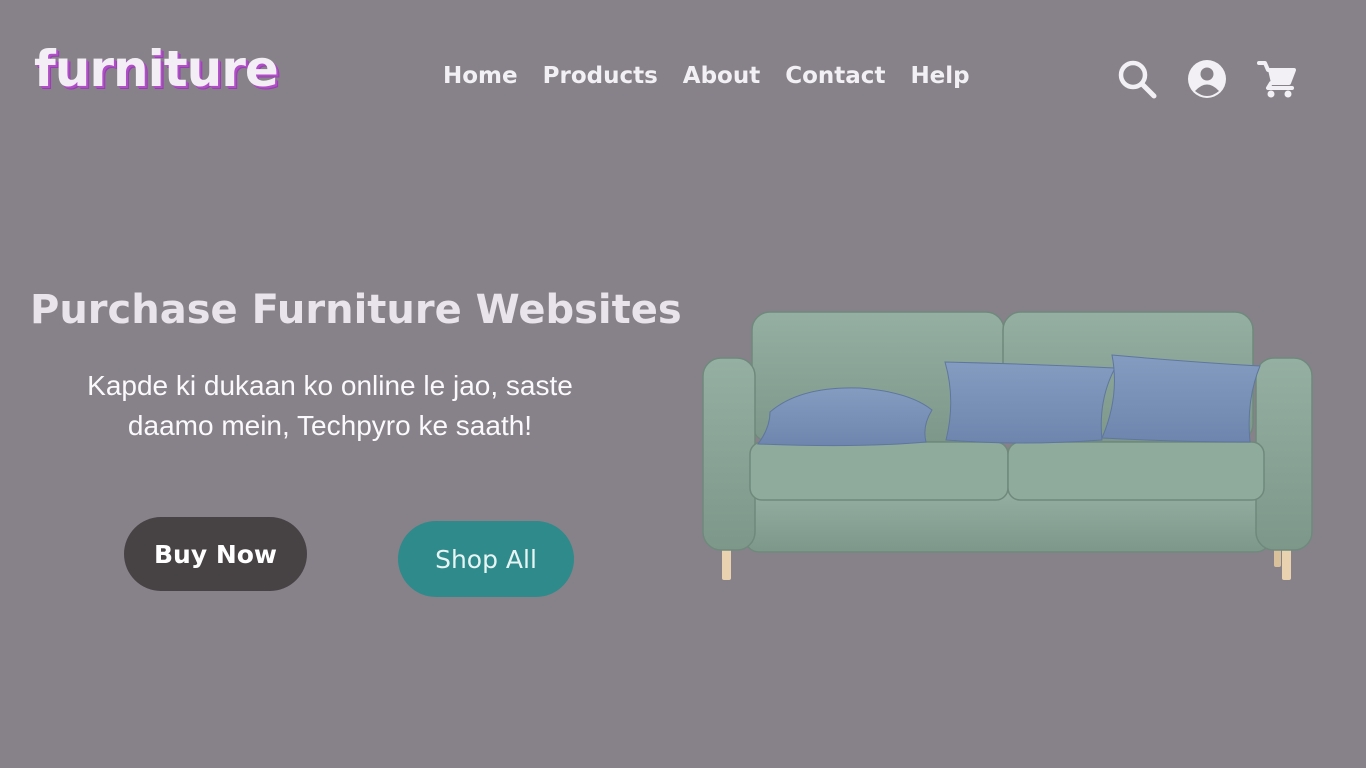  I want to click on hero-title: Purchase Furniture Websites, so click(356, 310).